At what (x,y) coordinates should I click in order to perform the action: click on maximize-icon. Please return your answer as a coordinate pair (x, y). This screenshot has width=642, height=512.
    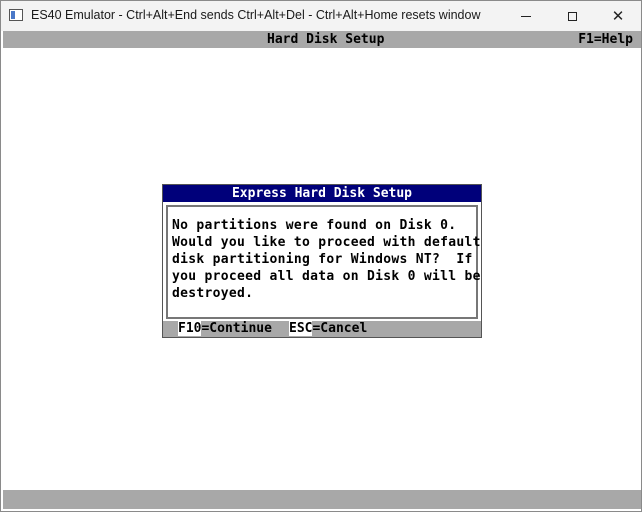
    Looking at the image, I should click on (572, 16).